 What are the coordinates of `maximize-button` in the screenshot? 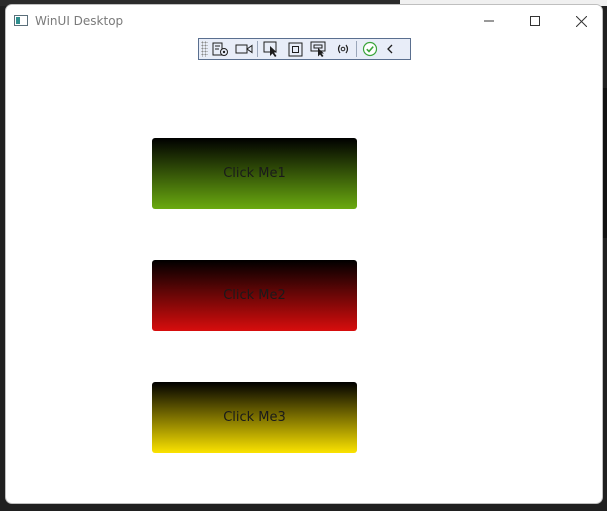 It's located at (535, 21).